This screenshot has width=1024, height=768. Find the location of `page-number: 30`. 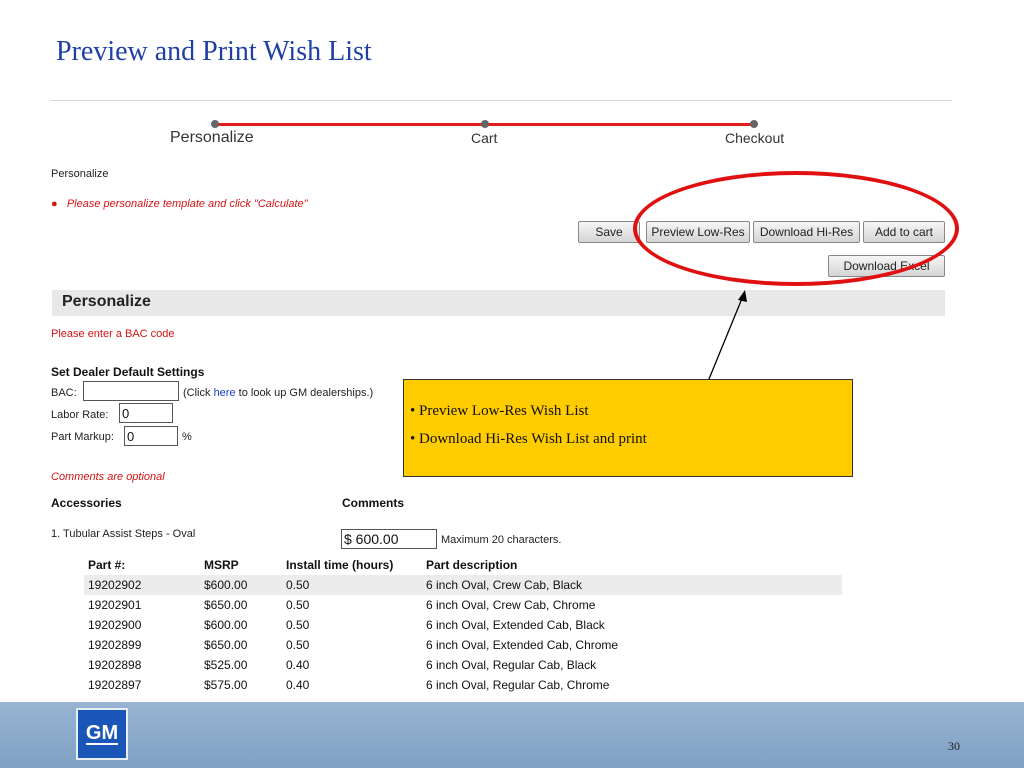

page-number: 30 is located at coordinates (954, 746).